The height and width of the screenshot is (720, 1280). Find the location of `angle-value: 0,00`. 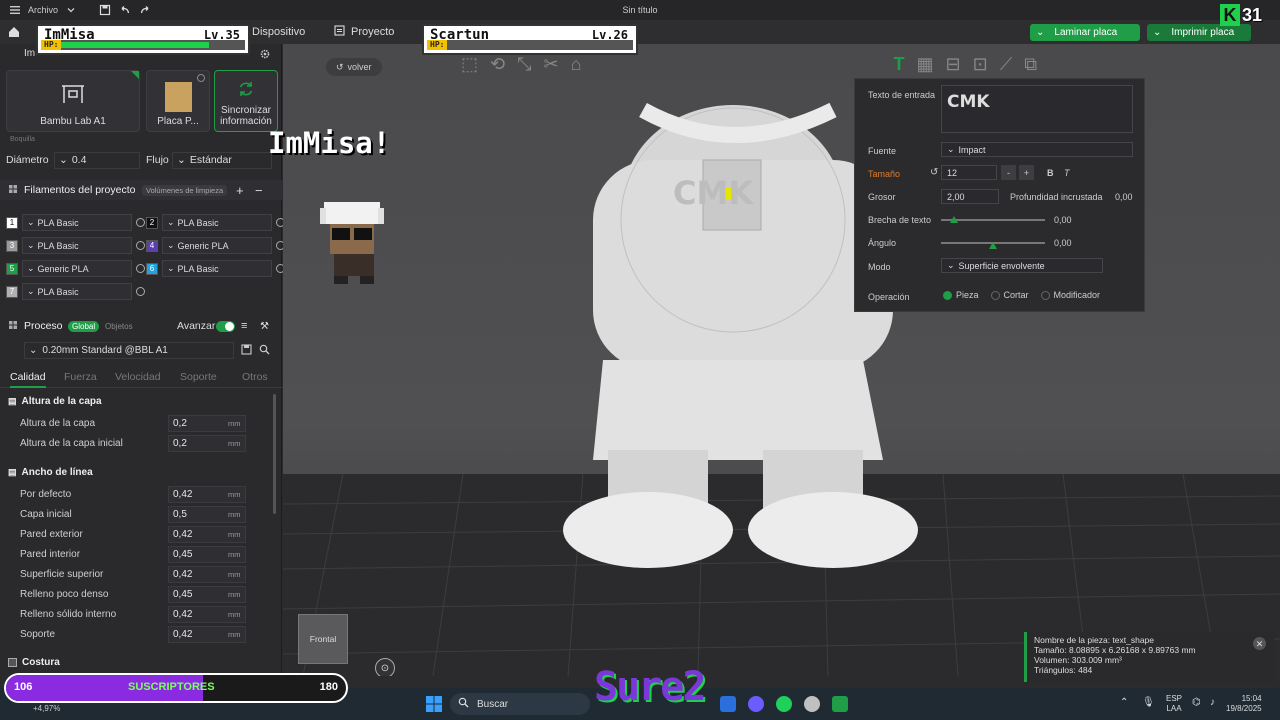

angle-value: 0,00 is located at coordinates (1063, 243).